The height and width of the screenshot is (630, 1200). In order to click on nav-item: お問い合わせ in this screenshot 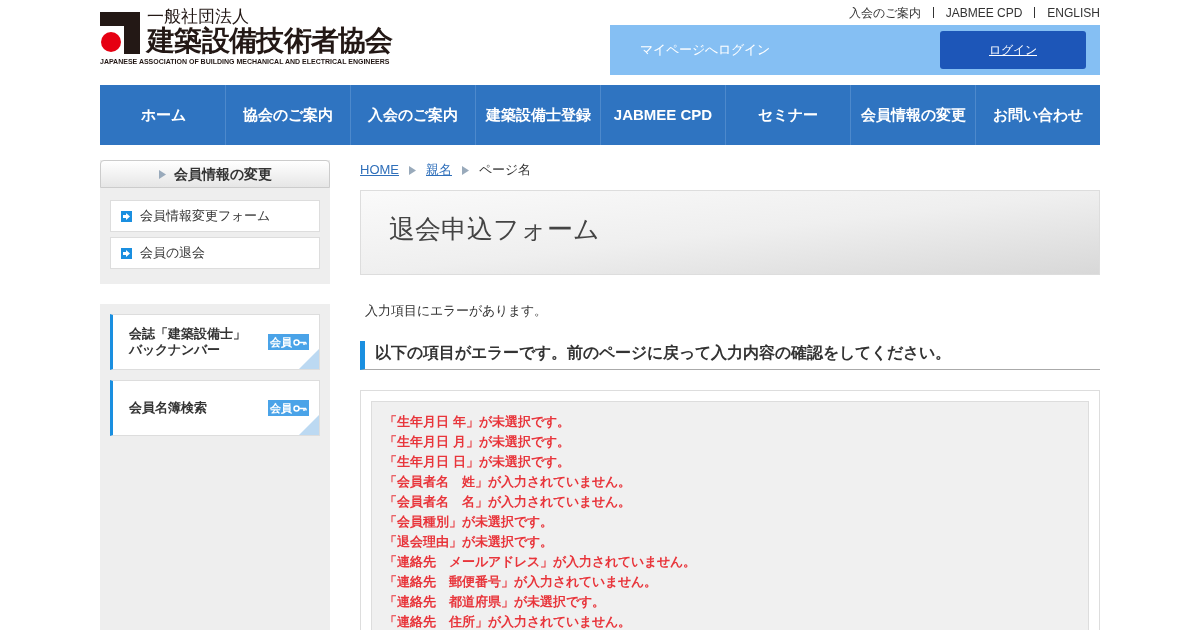, I will do `click(1037, 115)`.